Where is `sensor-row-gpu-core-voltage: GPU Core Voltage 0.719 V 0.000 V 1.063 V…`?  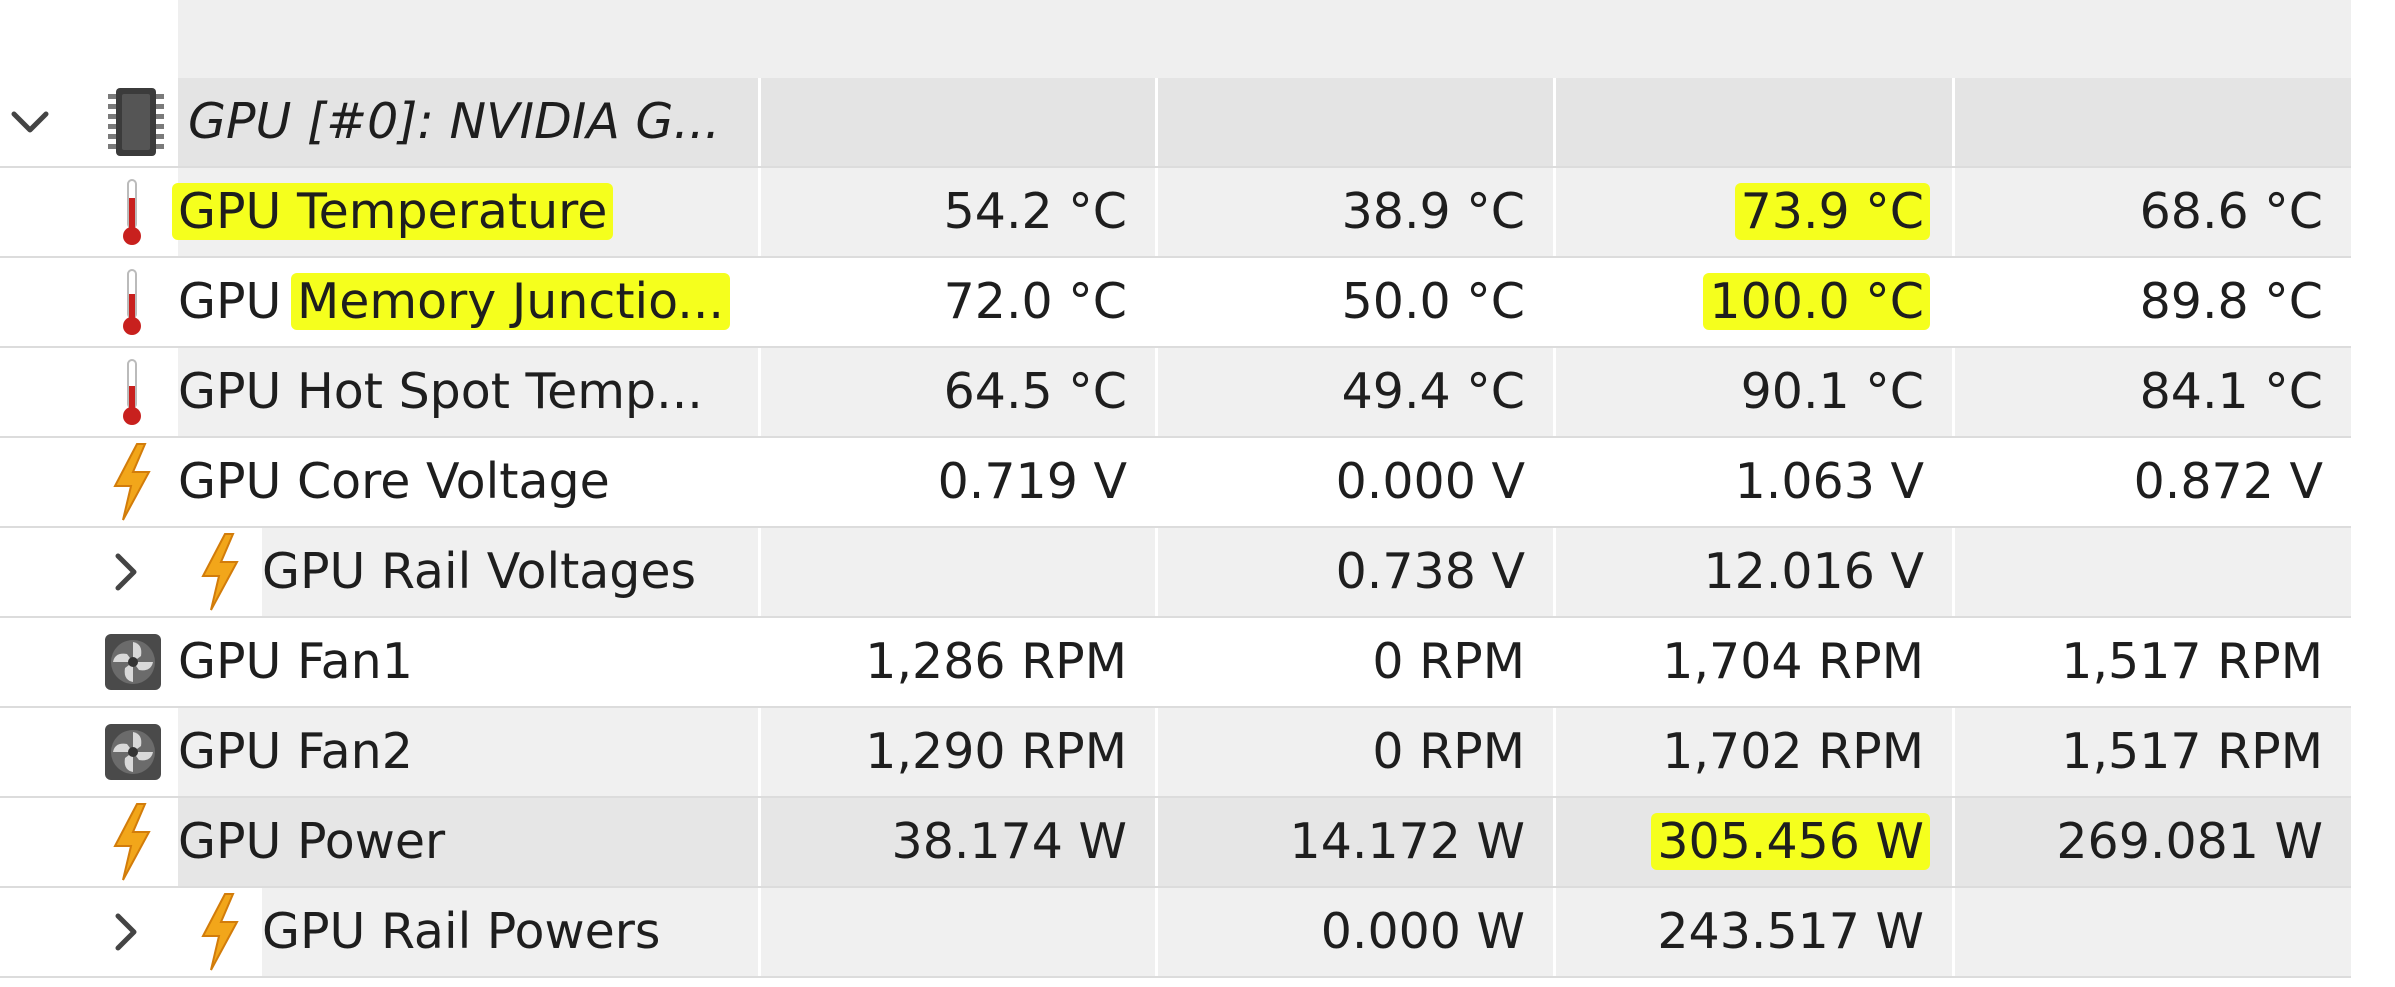 sensor-row-gpu-core-voltage: GPU Core Voltage 0.719 V 0.000 V 1.063 V… is located at coordinates (1197, 483).